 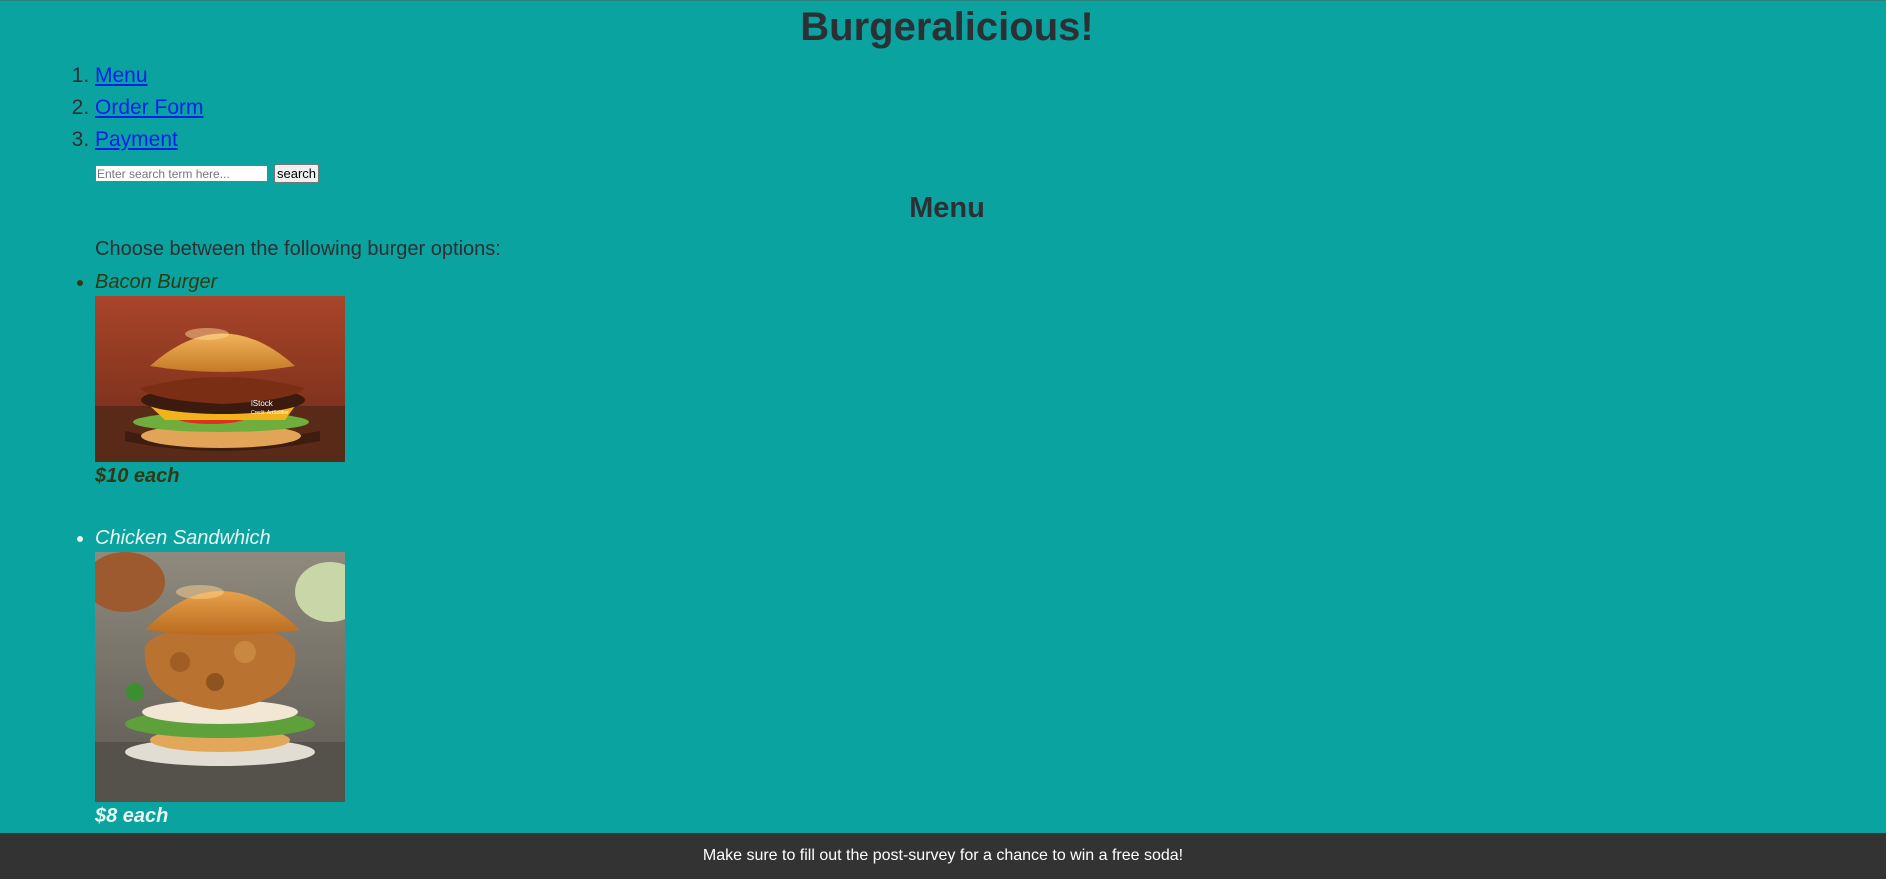 What do you see at coordinates (132, 816) in the screenshot?
I see `item-price: $8 each` at bounding box center [132, 816].